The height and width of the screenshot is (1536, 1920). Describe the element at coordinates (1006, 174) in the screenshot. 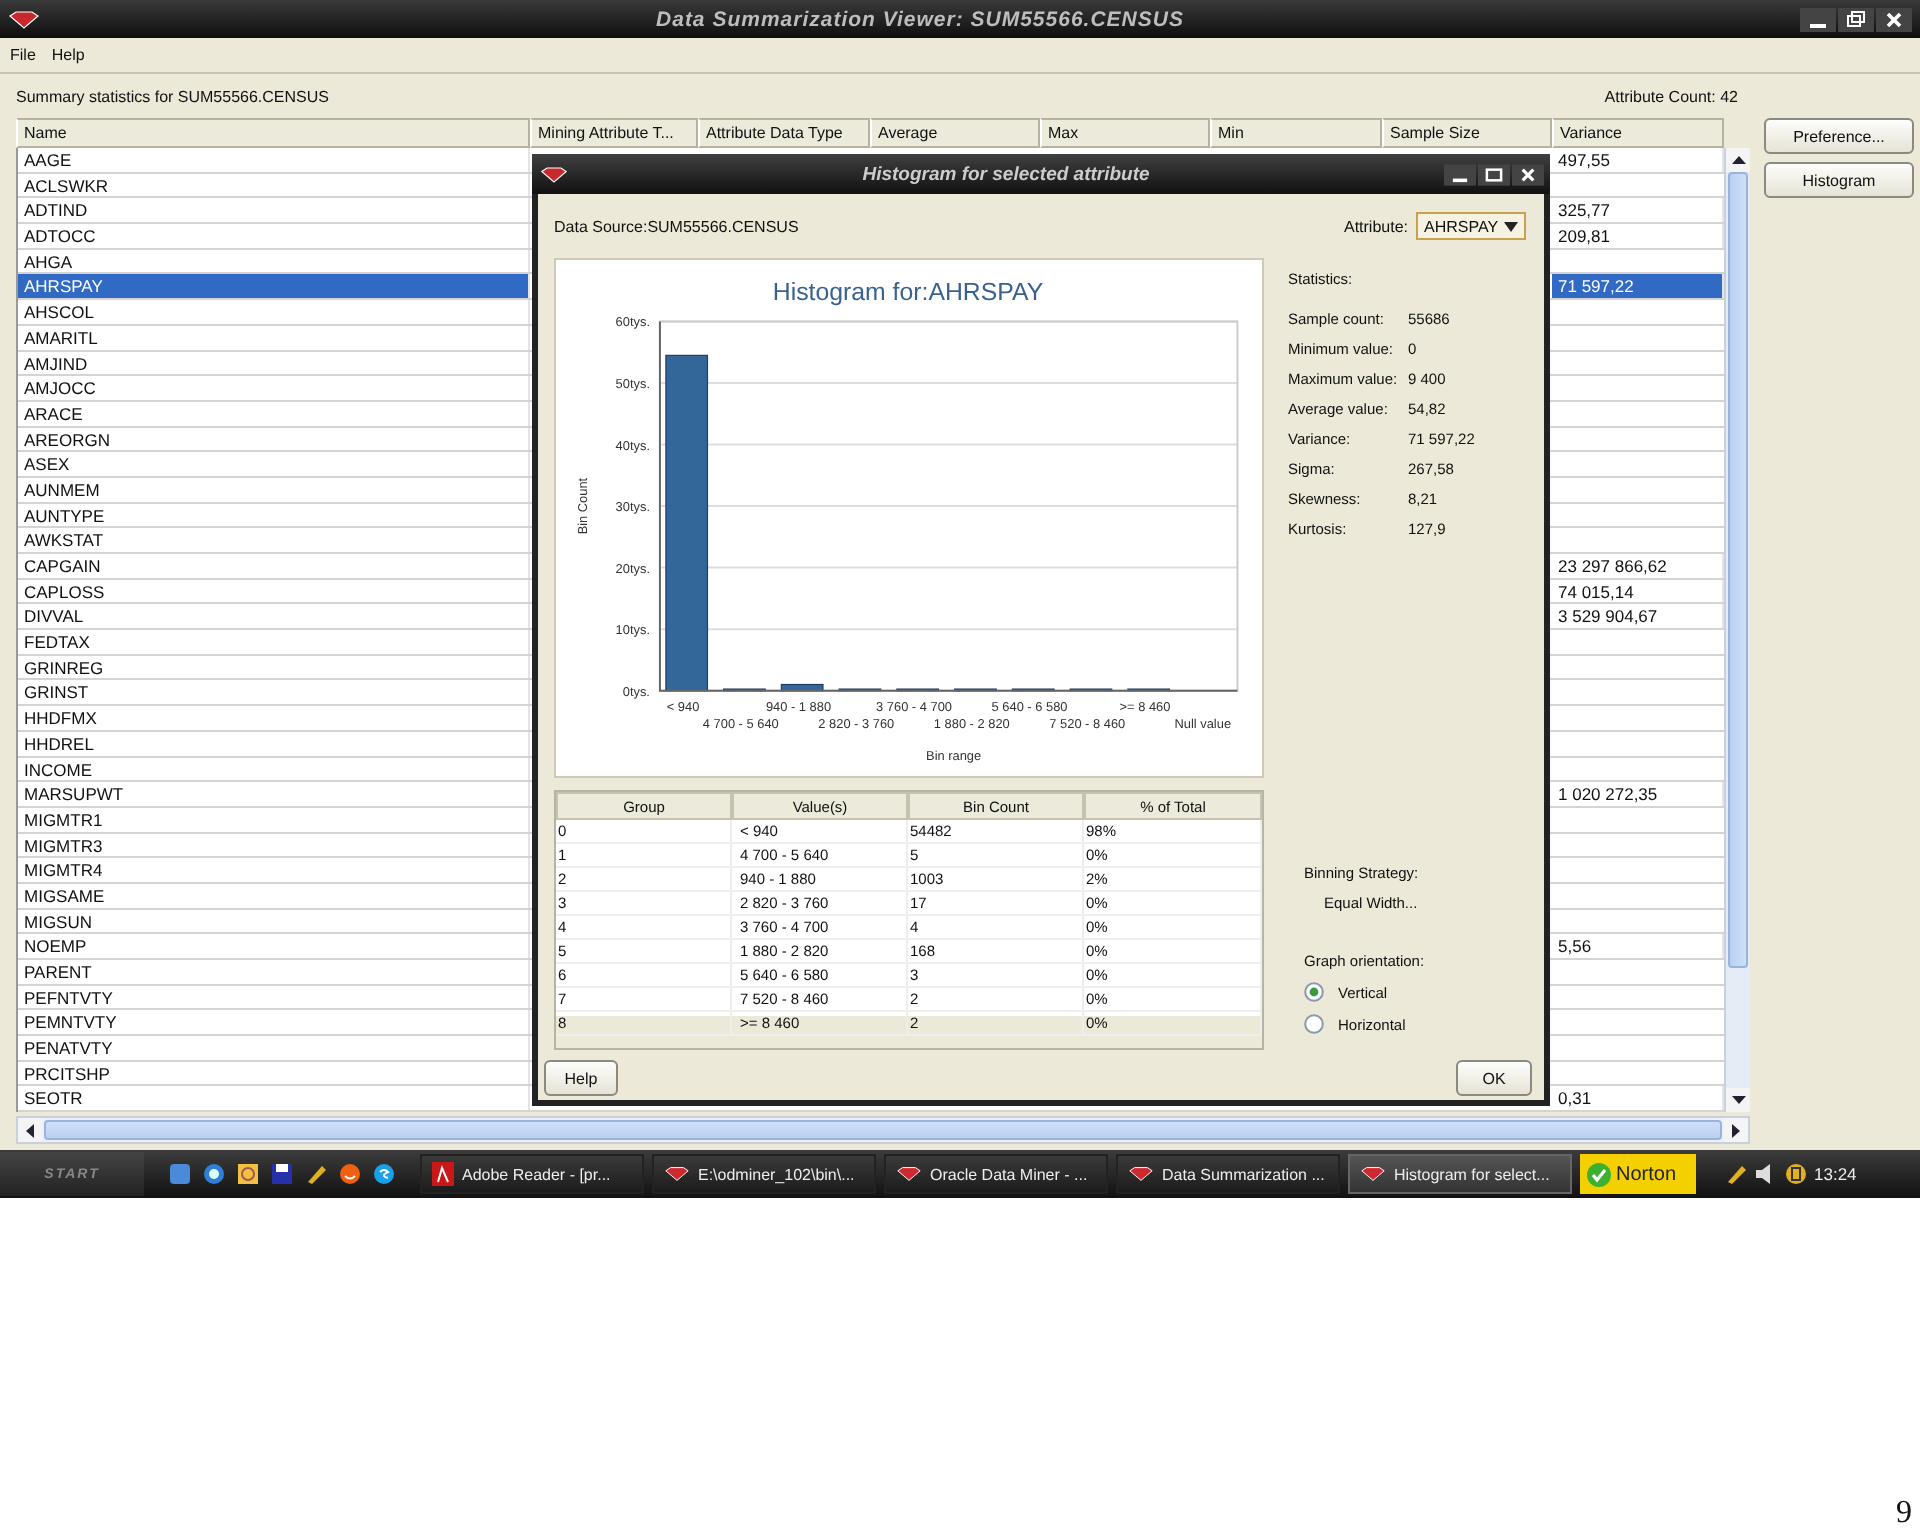

I see `dialog-title: Histogram for selected attribute` at that location.